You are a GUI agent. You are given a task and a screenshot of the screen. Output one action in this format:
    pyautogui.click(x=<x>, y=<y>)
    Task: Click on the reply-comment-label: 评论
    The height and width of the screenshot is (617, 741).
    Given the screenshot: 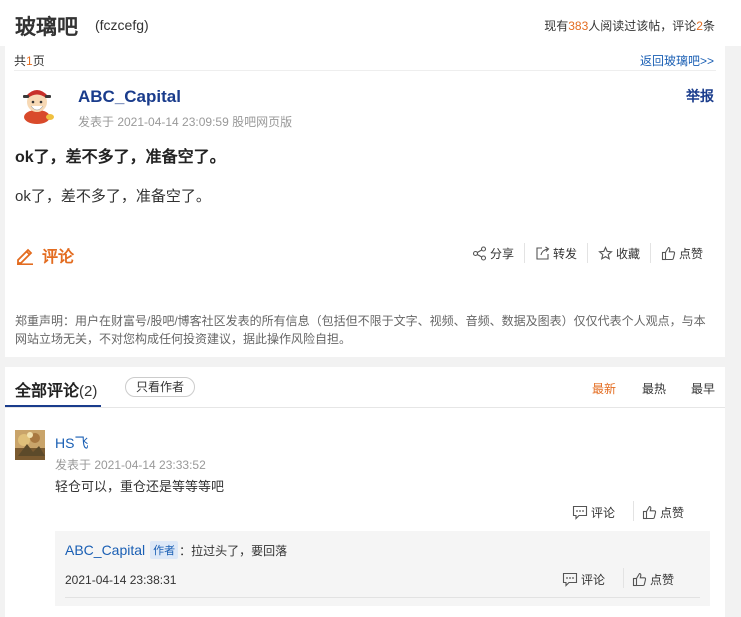 What is the action you would take?
    pyautogui.click(x=593, y=580)
    